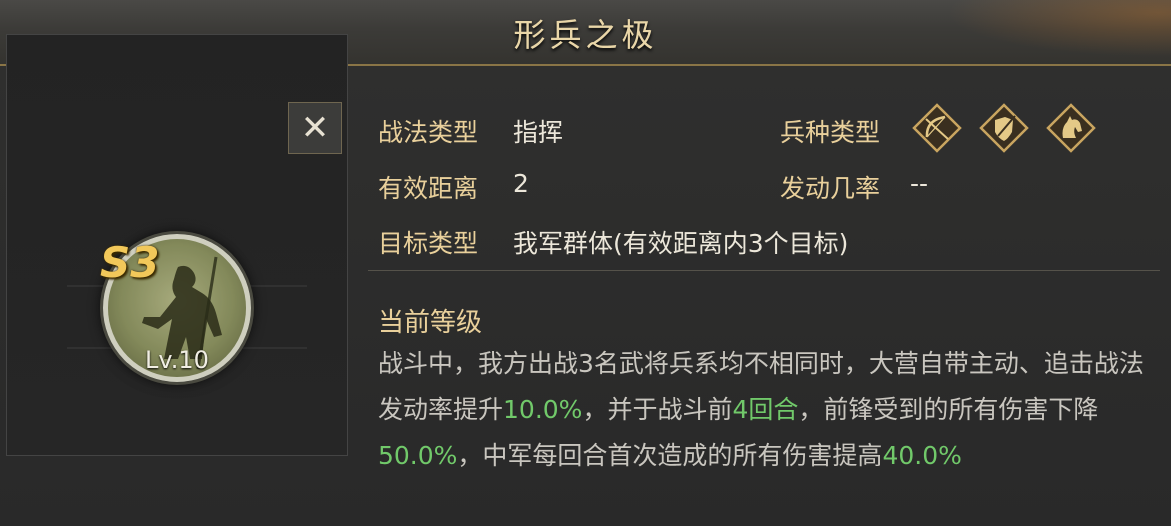  I want to click on close-button: ✕, so click(315, 128).